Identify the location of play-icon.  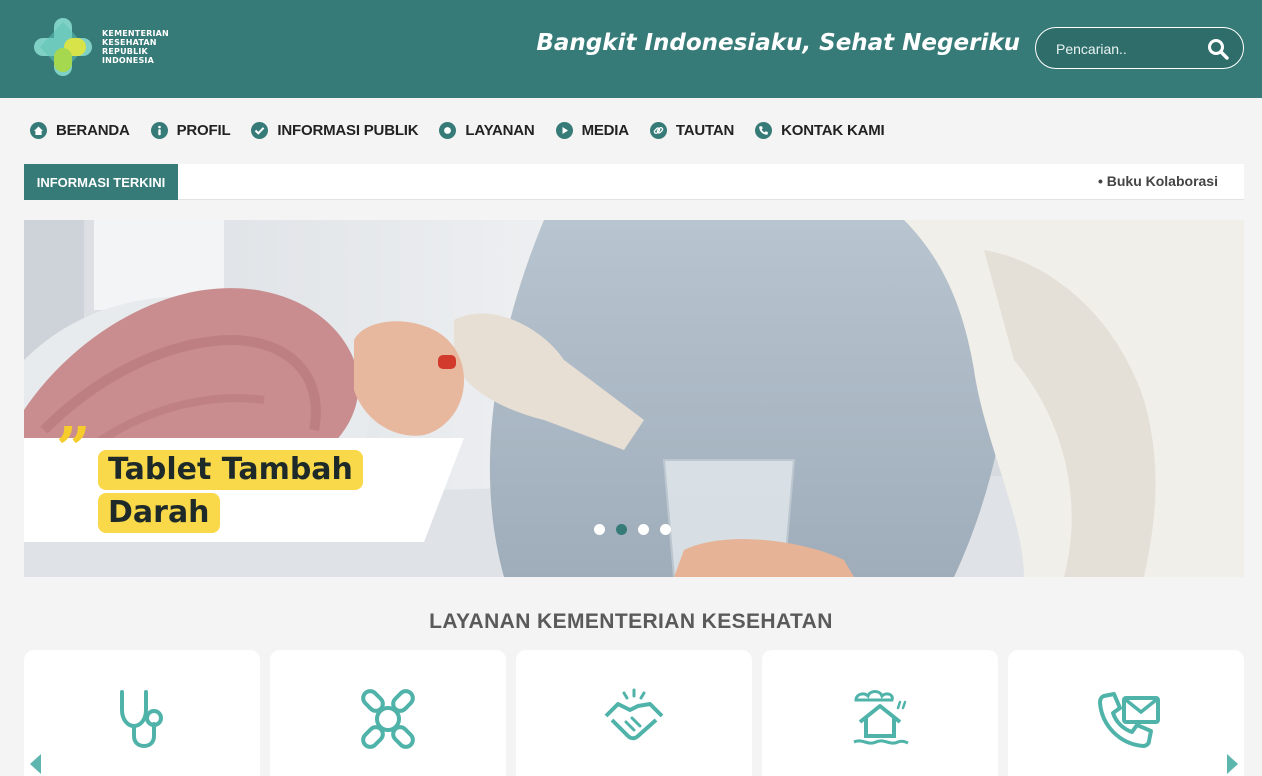
(564, 130).